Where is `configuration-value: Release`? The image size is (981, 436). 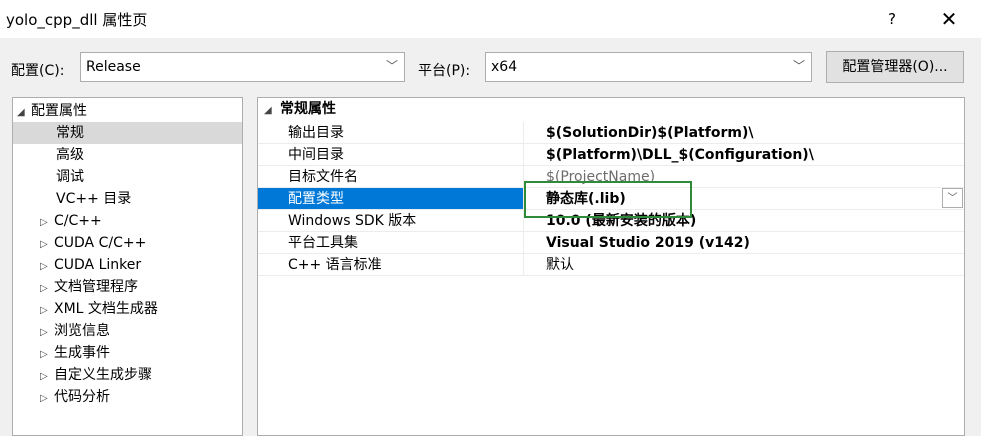
configuration-value: Release is located at coordinates (113, 67).